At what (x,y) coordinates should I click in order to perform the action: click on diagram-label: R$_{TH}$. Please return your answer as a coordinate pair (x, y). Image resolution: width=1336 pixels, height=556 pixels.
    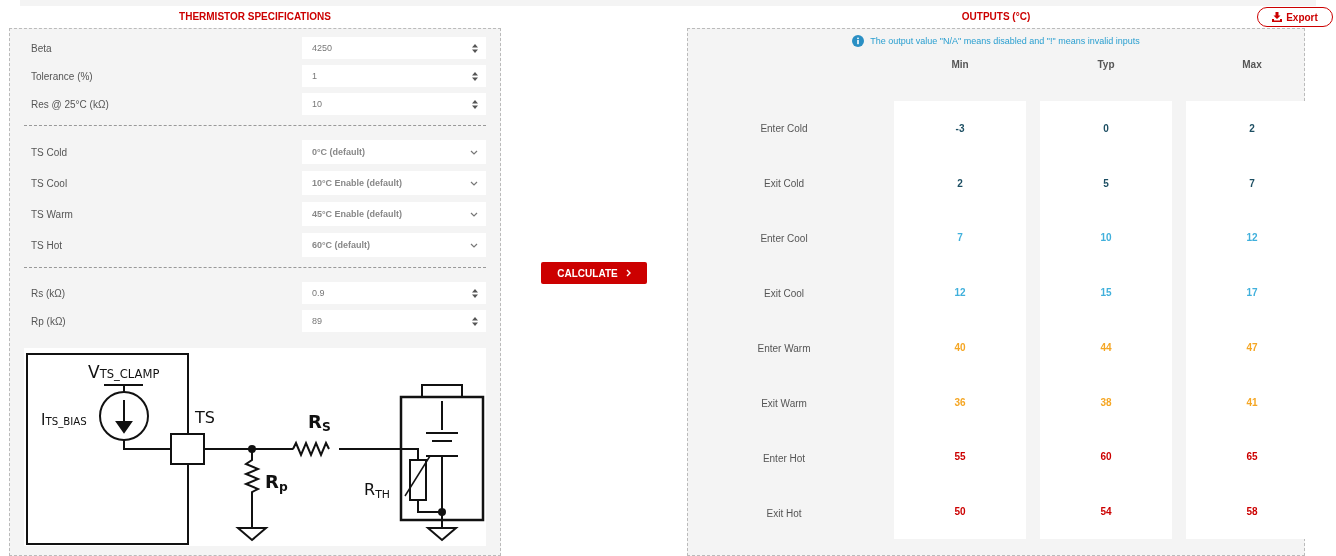
    Looking at the image, I should click on (377, 490).